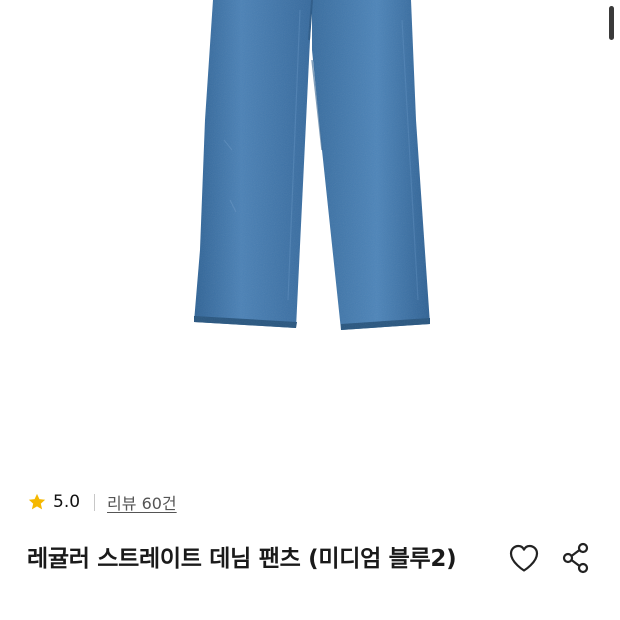  I want to click on share-icon, so click(575, 558).